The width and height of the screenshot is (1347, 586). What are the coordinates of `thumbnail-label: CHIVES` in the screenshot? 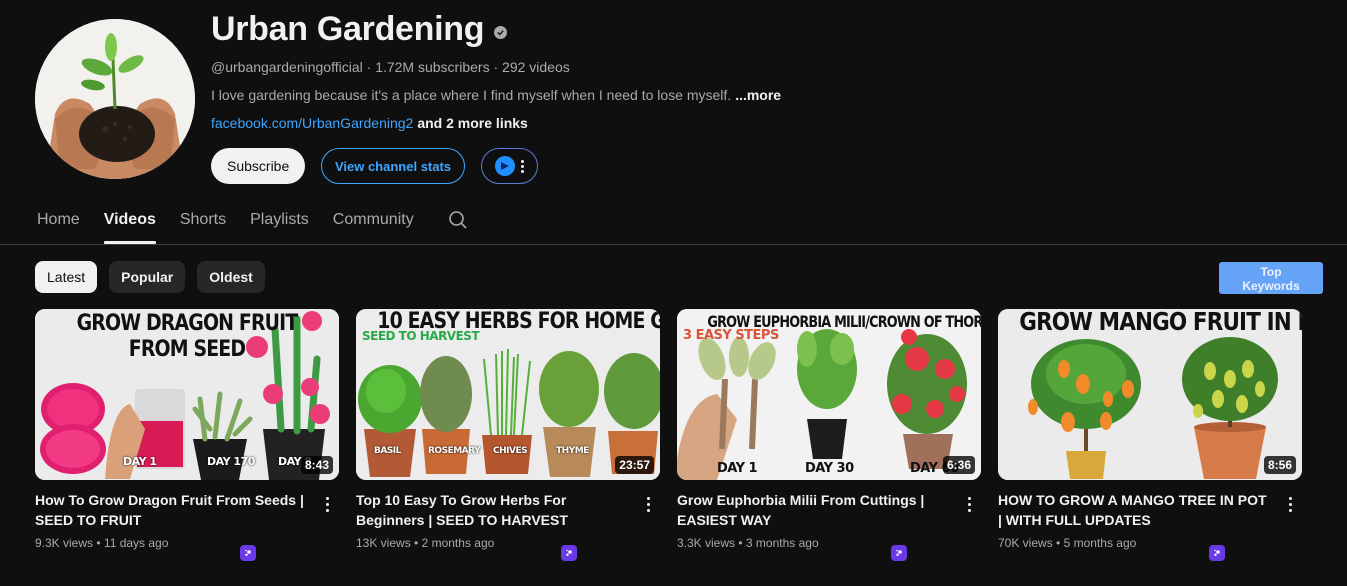 It's located at (510, 451).